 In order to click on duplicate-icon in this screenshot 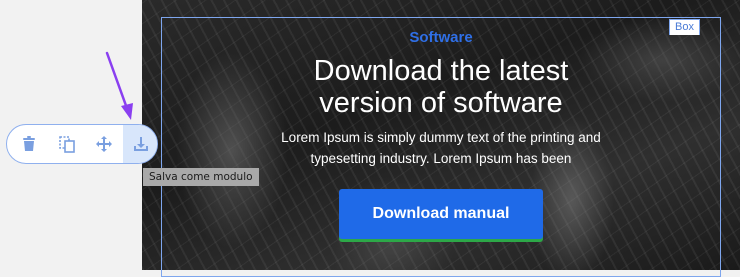, I will do `click(67, 144)`.